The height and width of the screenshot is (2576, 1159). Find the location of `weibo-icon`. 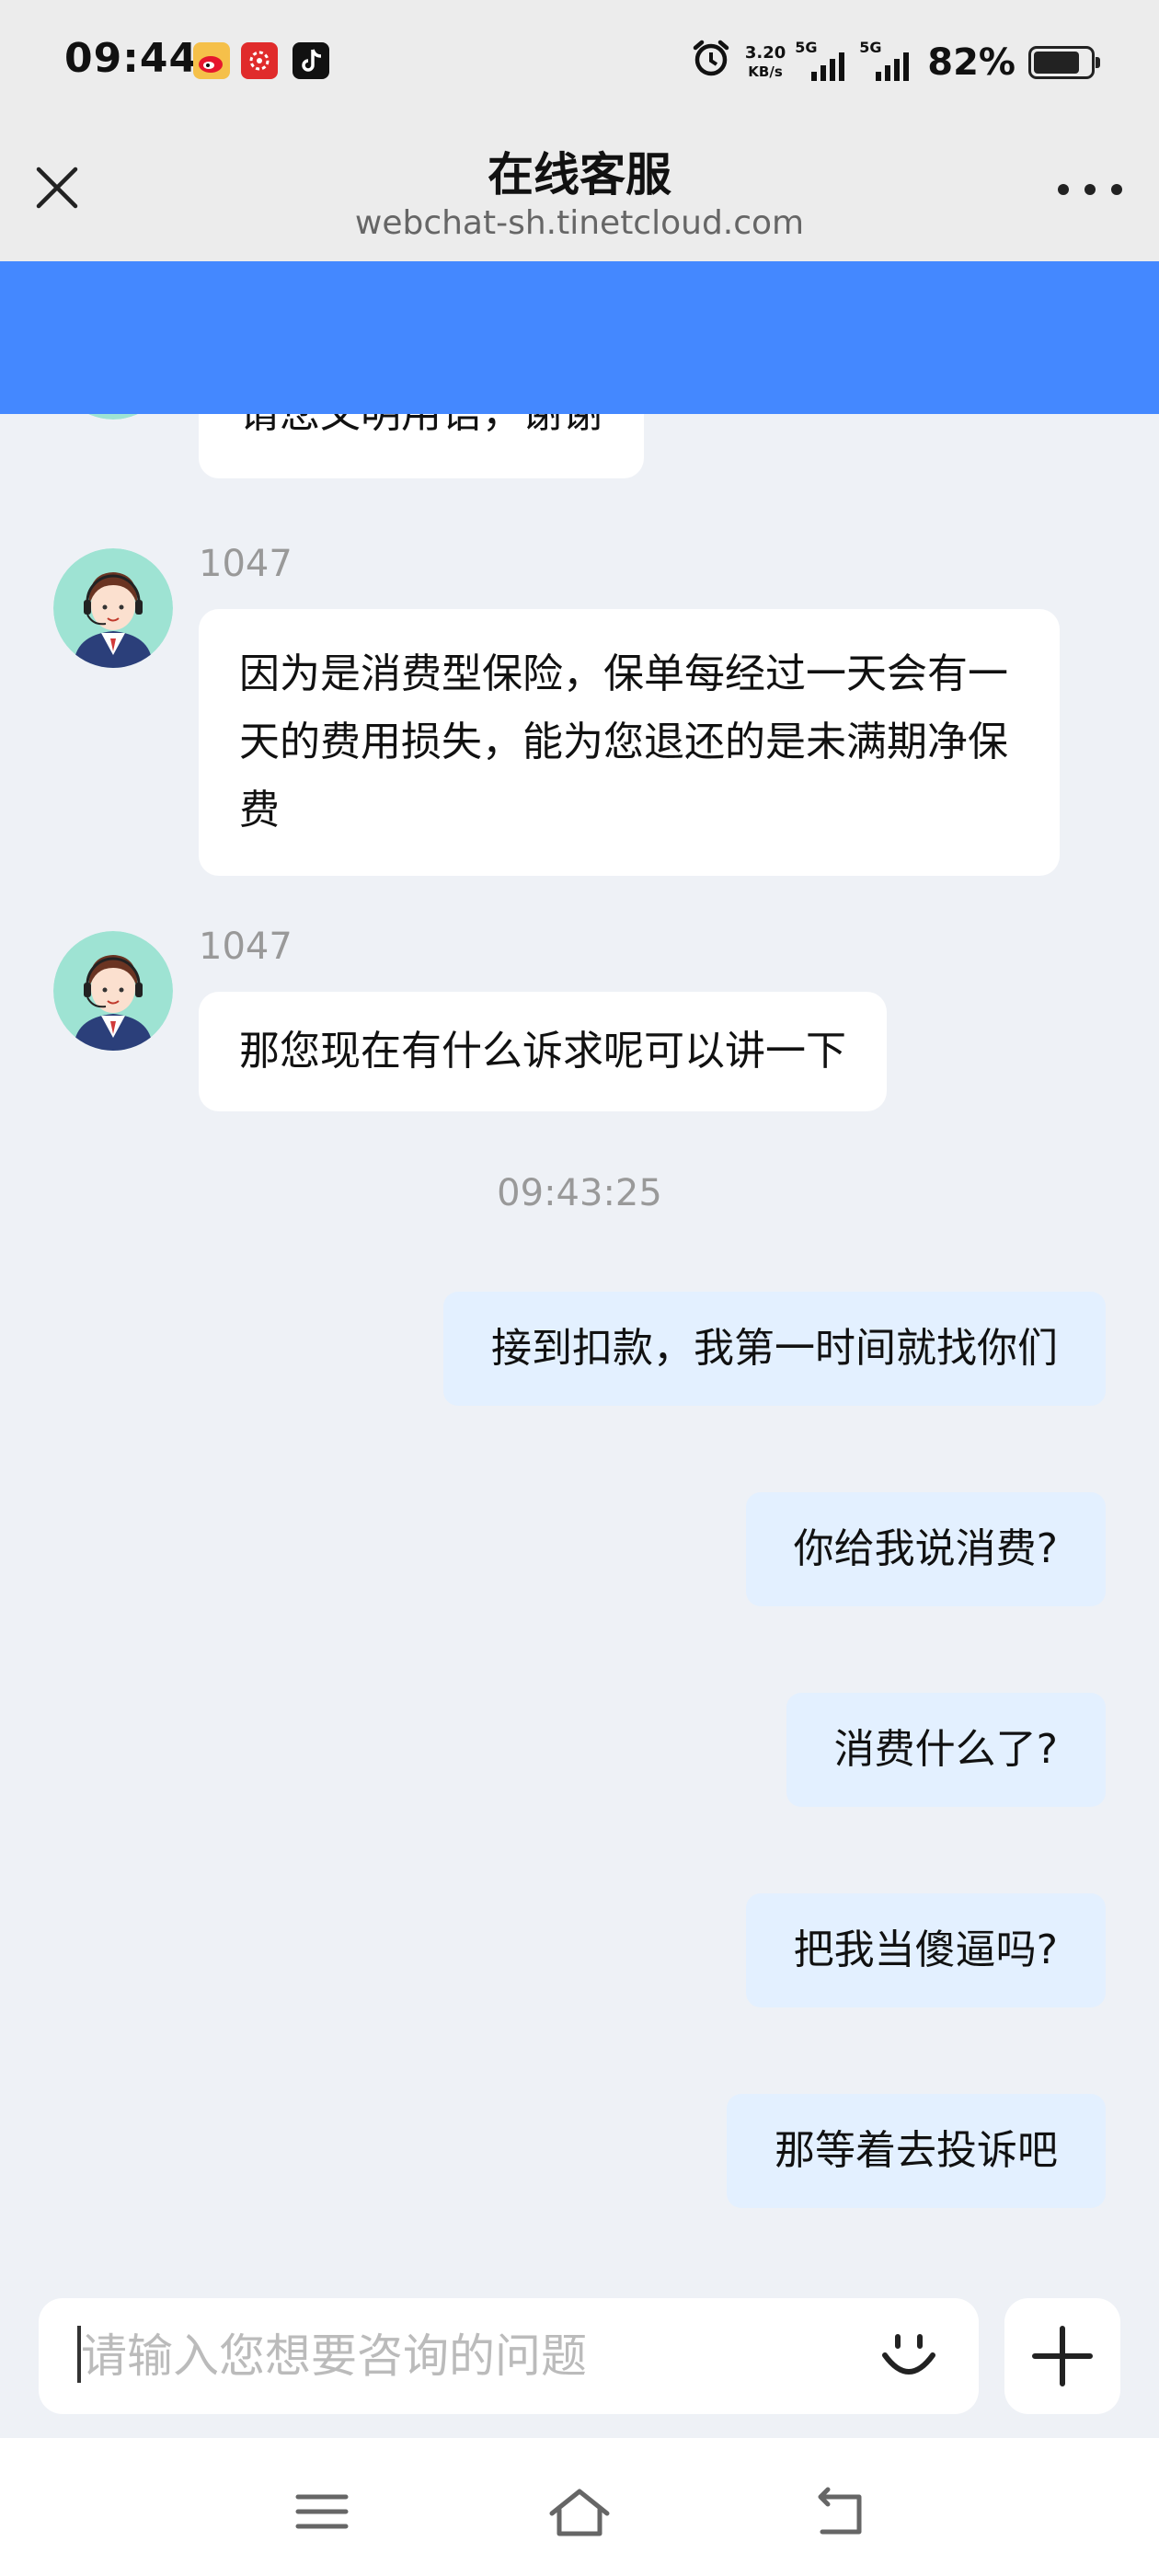

weibo-icon is located at coordinates (211, 60).